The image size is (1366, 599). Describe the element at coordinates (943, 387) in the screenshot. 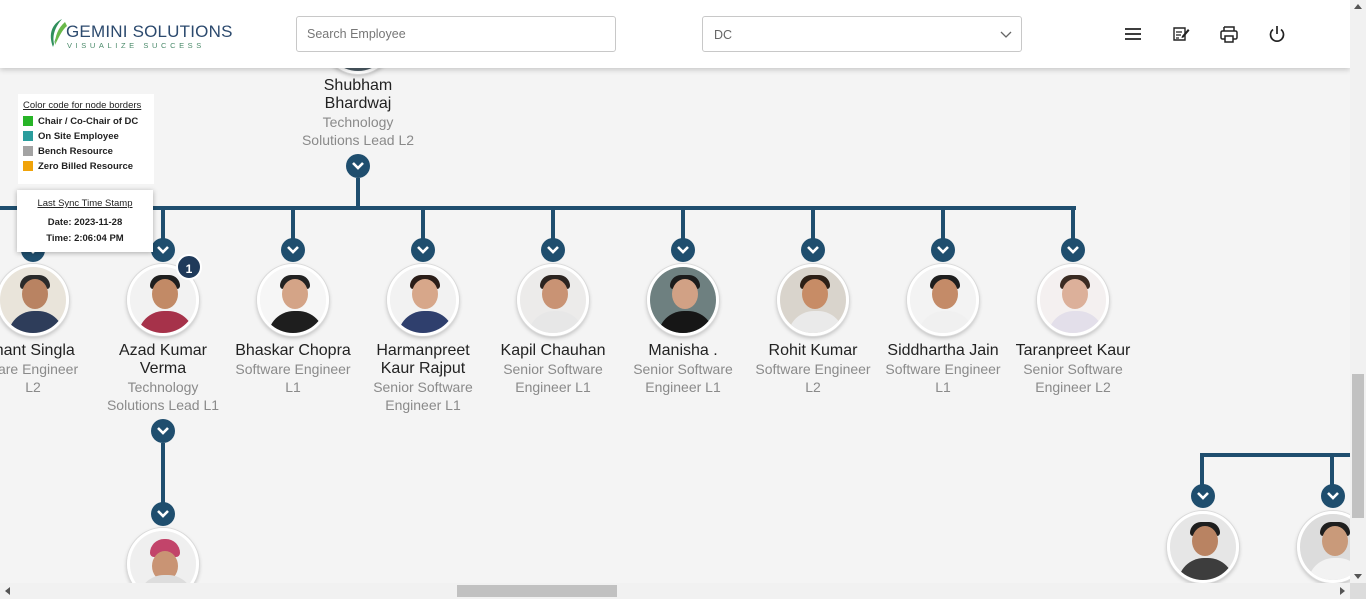

I see `employee-title: L1` at that location.